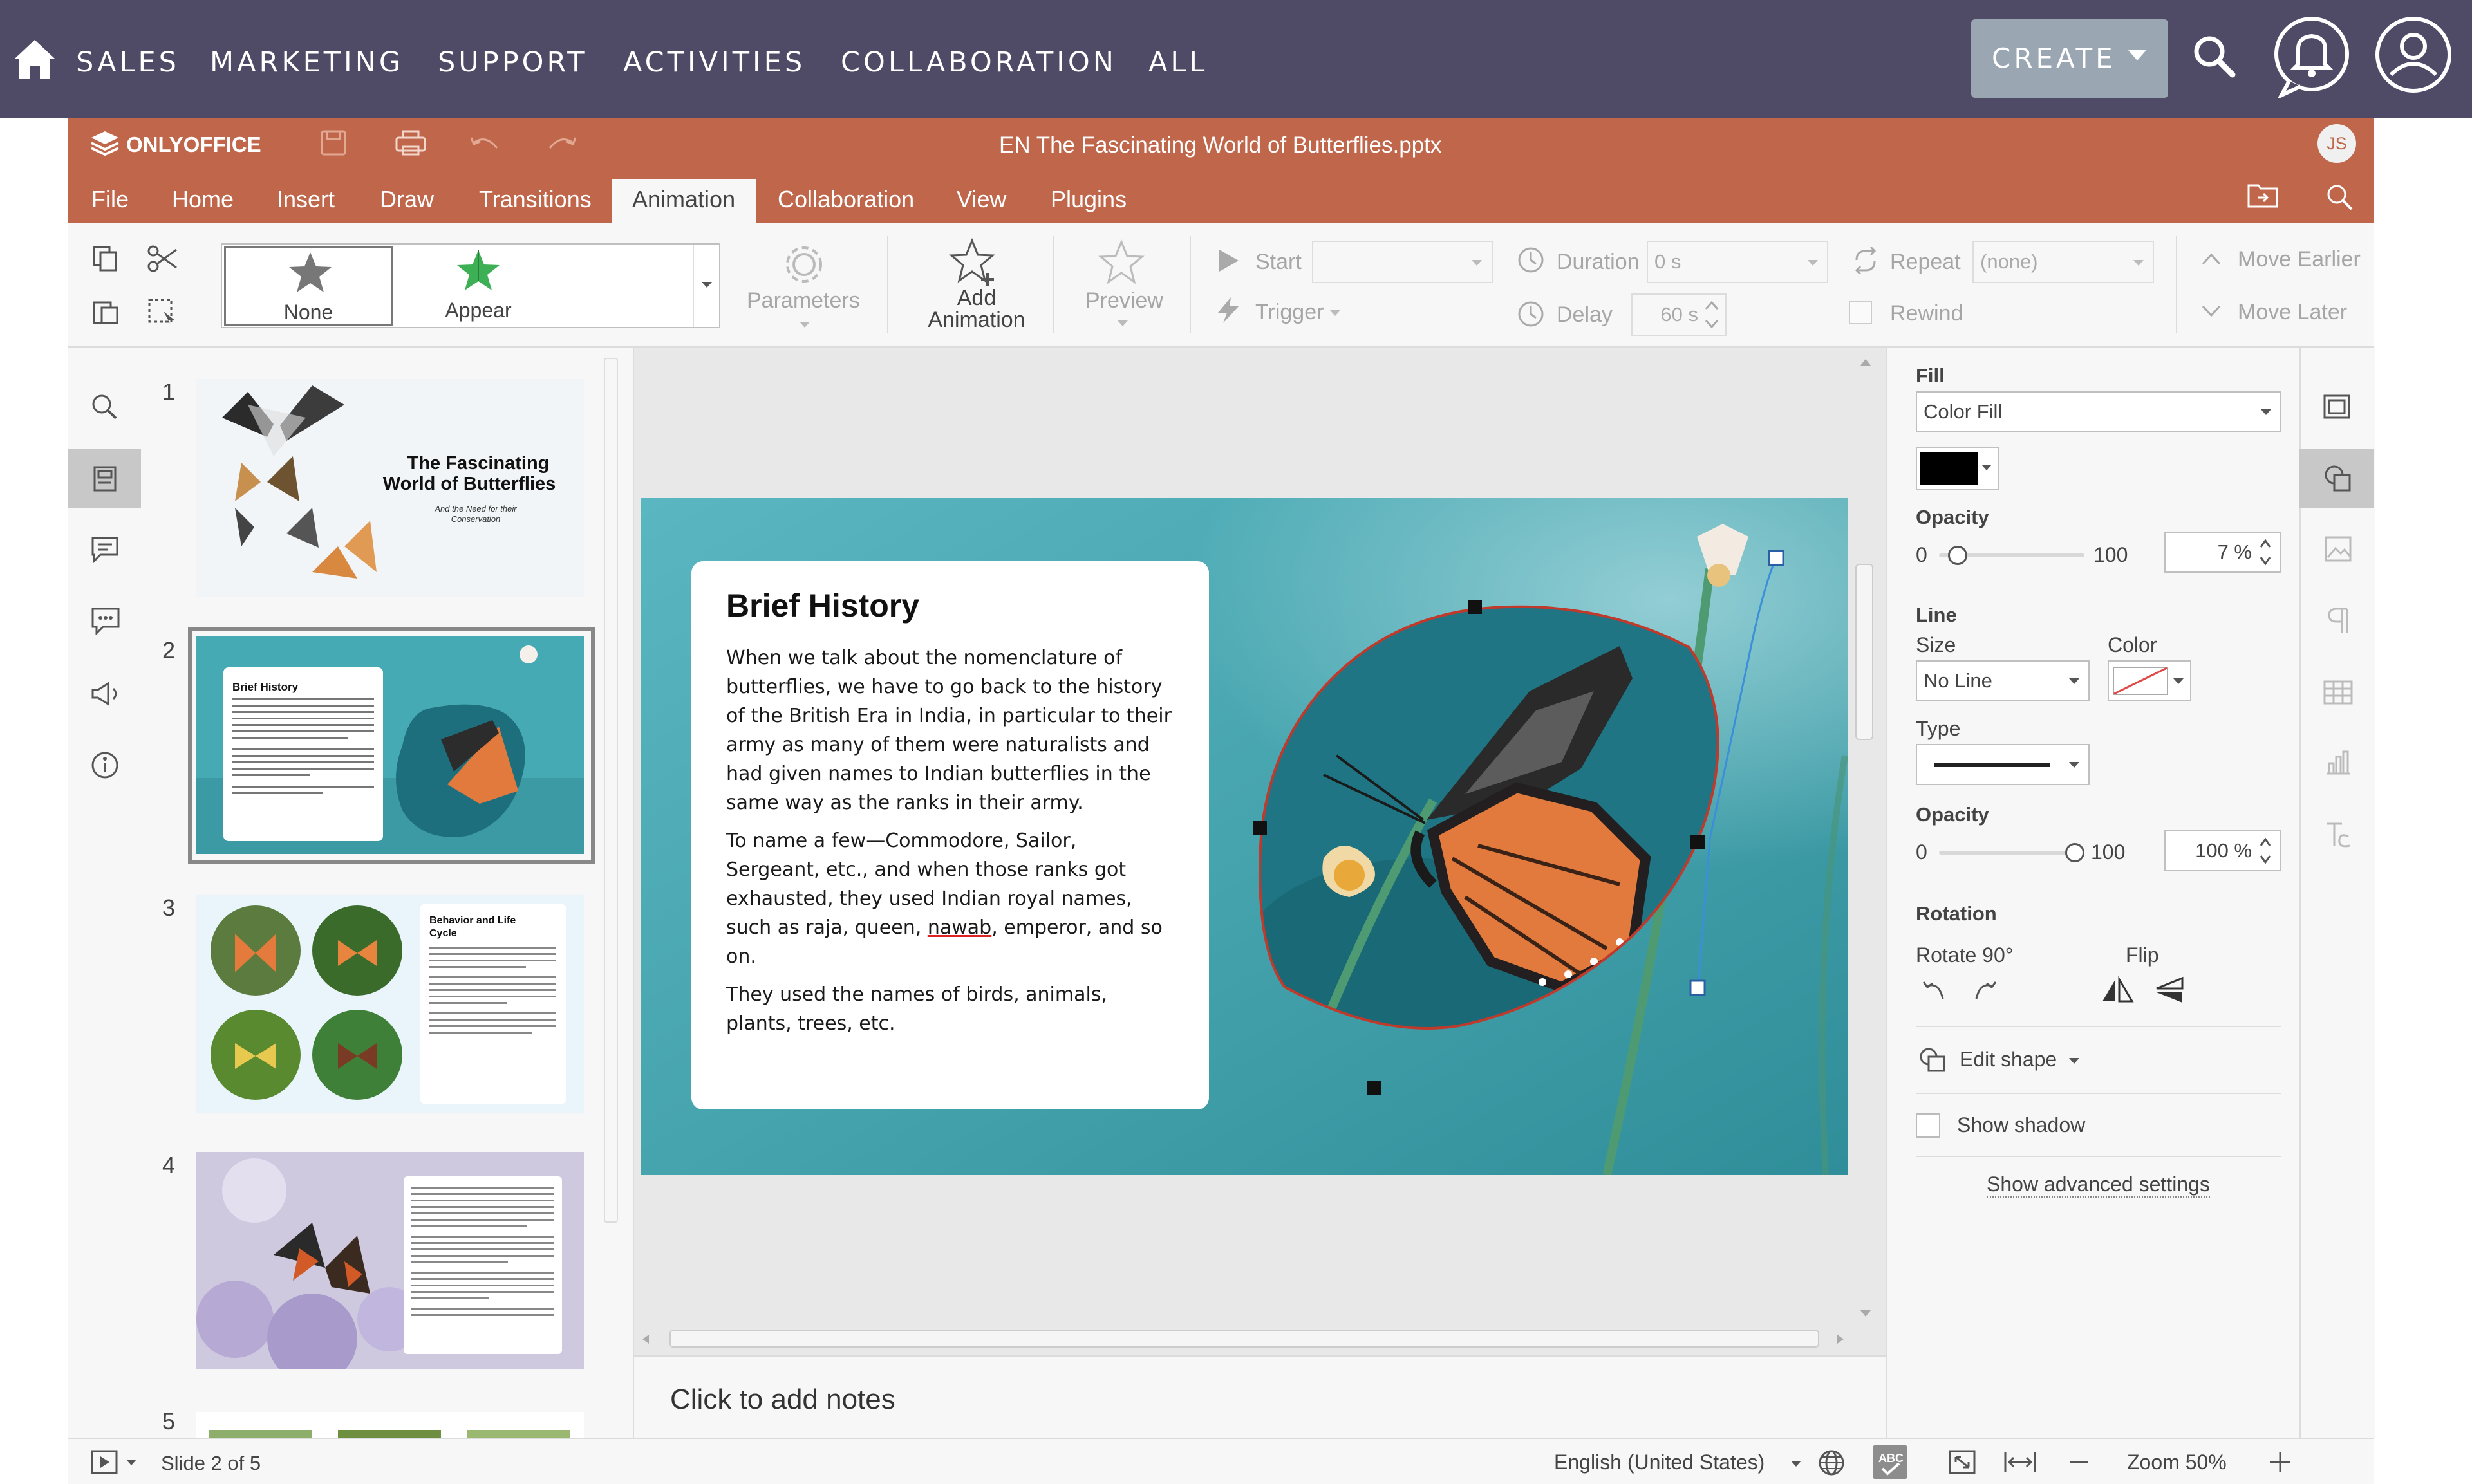 The width and height of the screenshot is (2472, 1484). Describe the element at coordinates (105, 620) in the screenshot. I see `chat-icon` at that location.